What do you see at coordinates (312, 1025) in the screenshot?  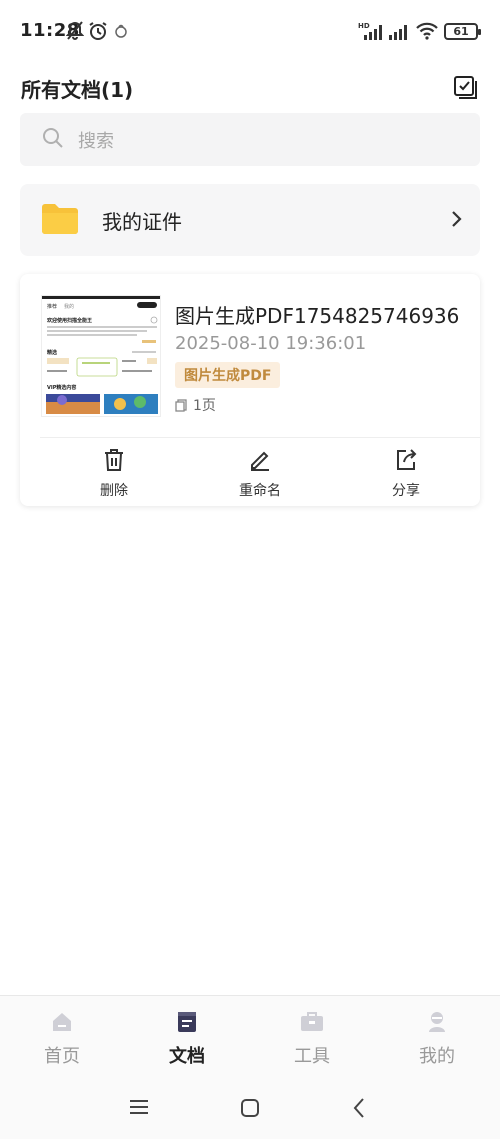 I see `toolbox-icon` at bounding box center [312, 1025].